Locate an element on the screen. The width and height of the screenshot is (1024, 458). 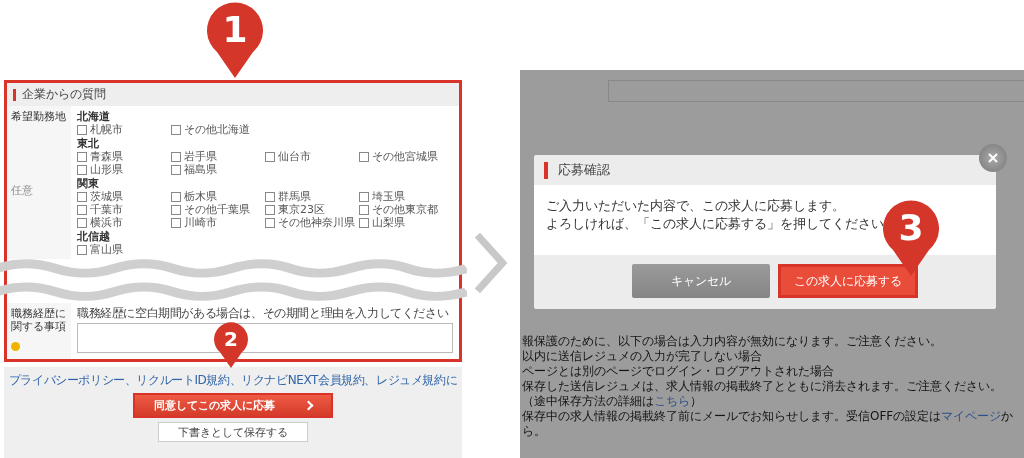
note-text: 報保護のために、以下の場合は入力内容が無効になります。ご注意ください。 is located at coordinates (732, 341).